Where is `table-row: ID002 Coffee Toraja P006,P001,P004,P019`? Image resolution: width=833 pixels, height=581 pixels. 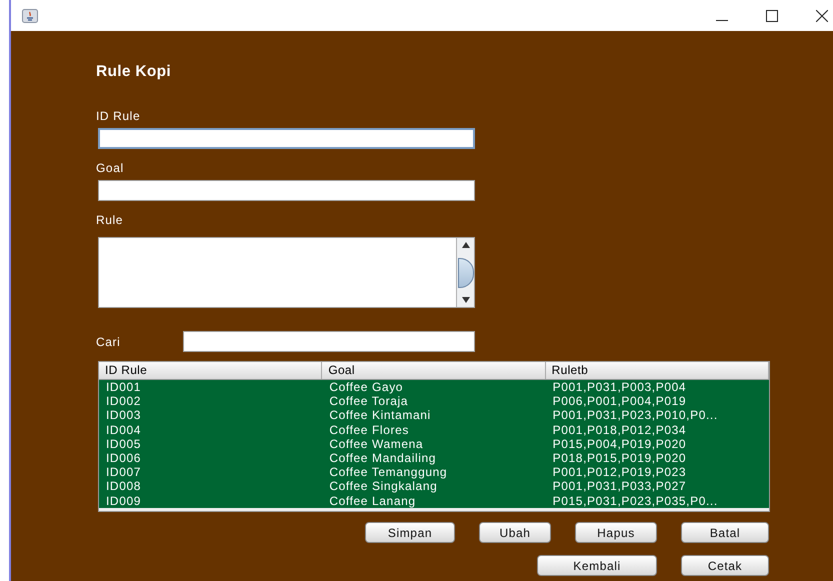 table-row: ID002 Coffee Toraja P006,P001,P004,P019 is located at coordinates (434, 401).